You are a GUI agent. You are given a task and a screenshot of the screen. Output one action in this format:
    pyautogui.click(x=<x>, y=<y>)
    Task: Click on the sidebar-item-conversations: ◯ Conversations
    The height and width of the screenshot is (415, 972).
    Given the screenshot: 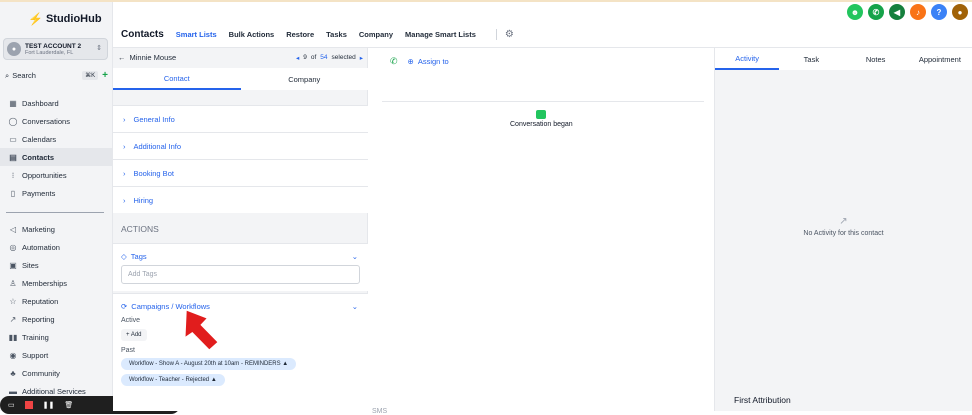 What is the action you would take?
    pyautogui.click(x=56, y=121)
    